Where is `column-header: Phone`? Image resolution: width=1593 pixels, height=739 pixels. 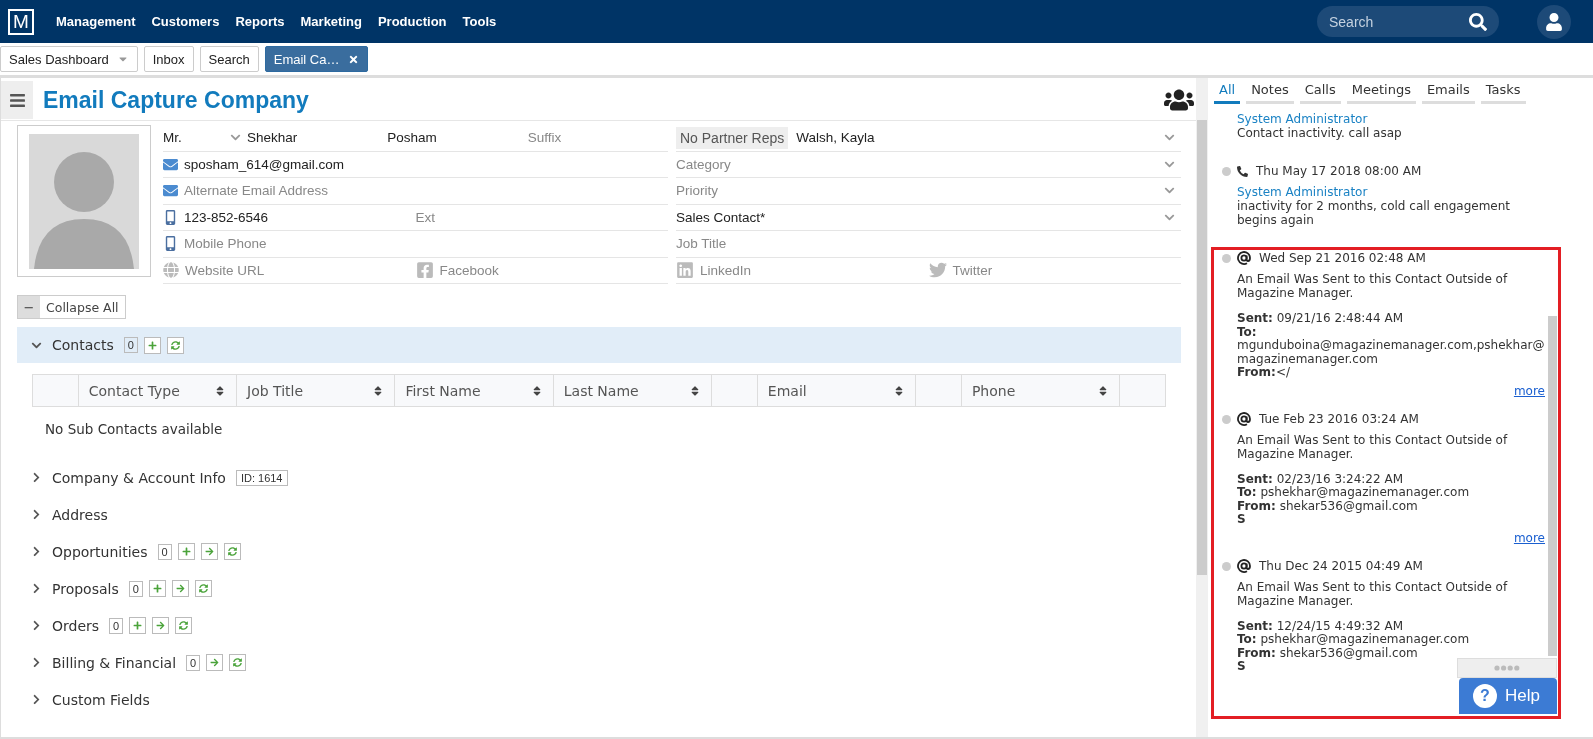
column-header: Phone is located at coordinates (993, 390).